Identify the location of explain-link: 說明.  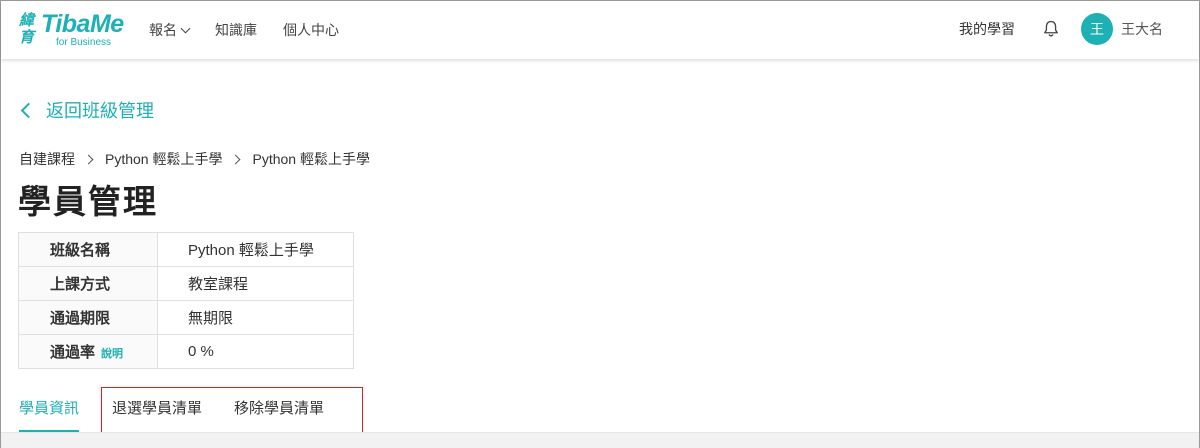
(112, 354).